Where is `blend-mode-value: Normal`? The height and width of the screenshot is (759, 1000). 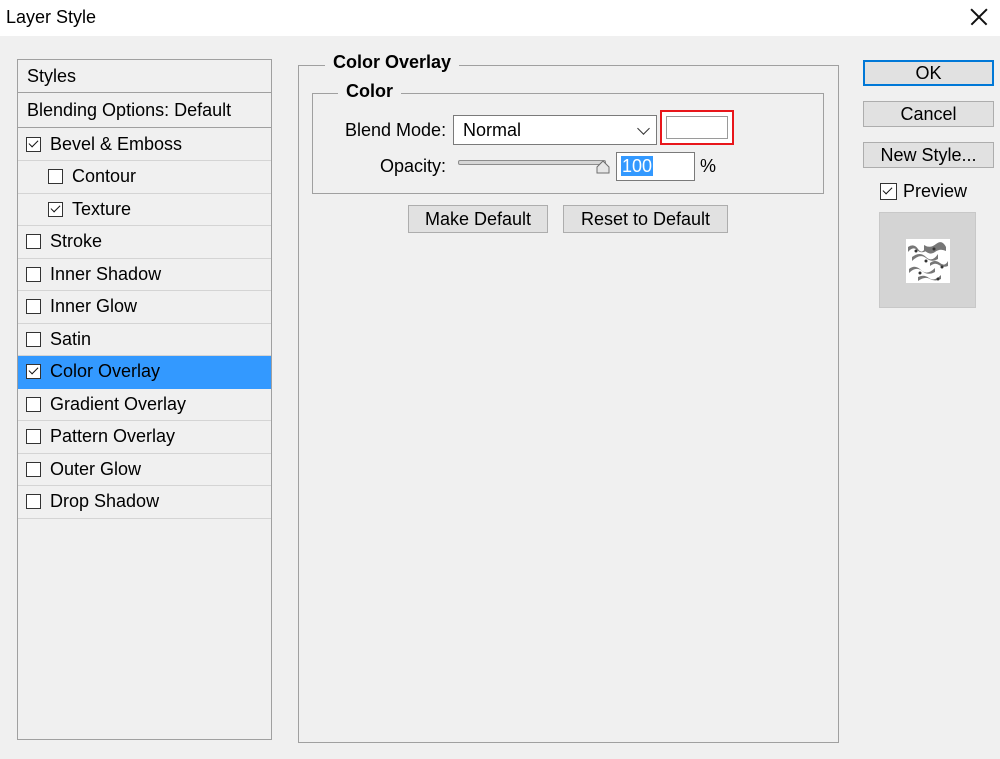
blend-mode-value: Normal is located at coordinates (492, 129).